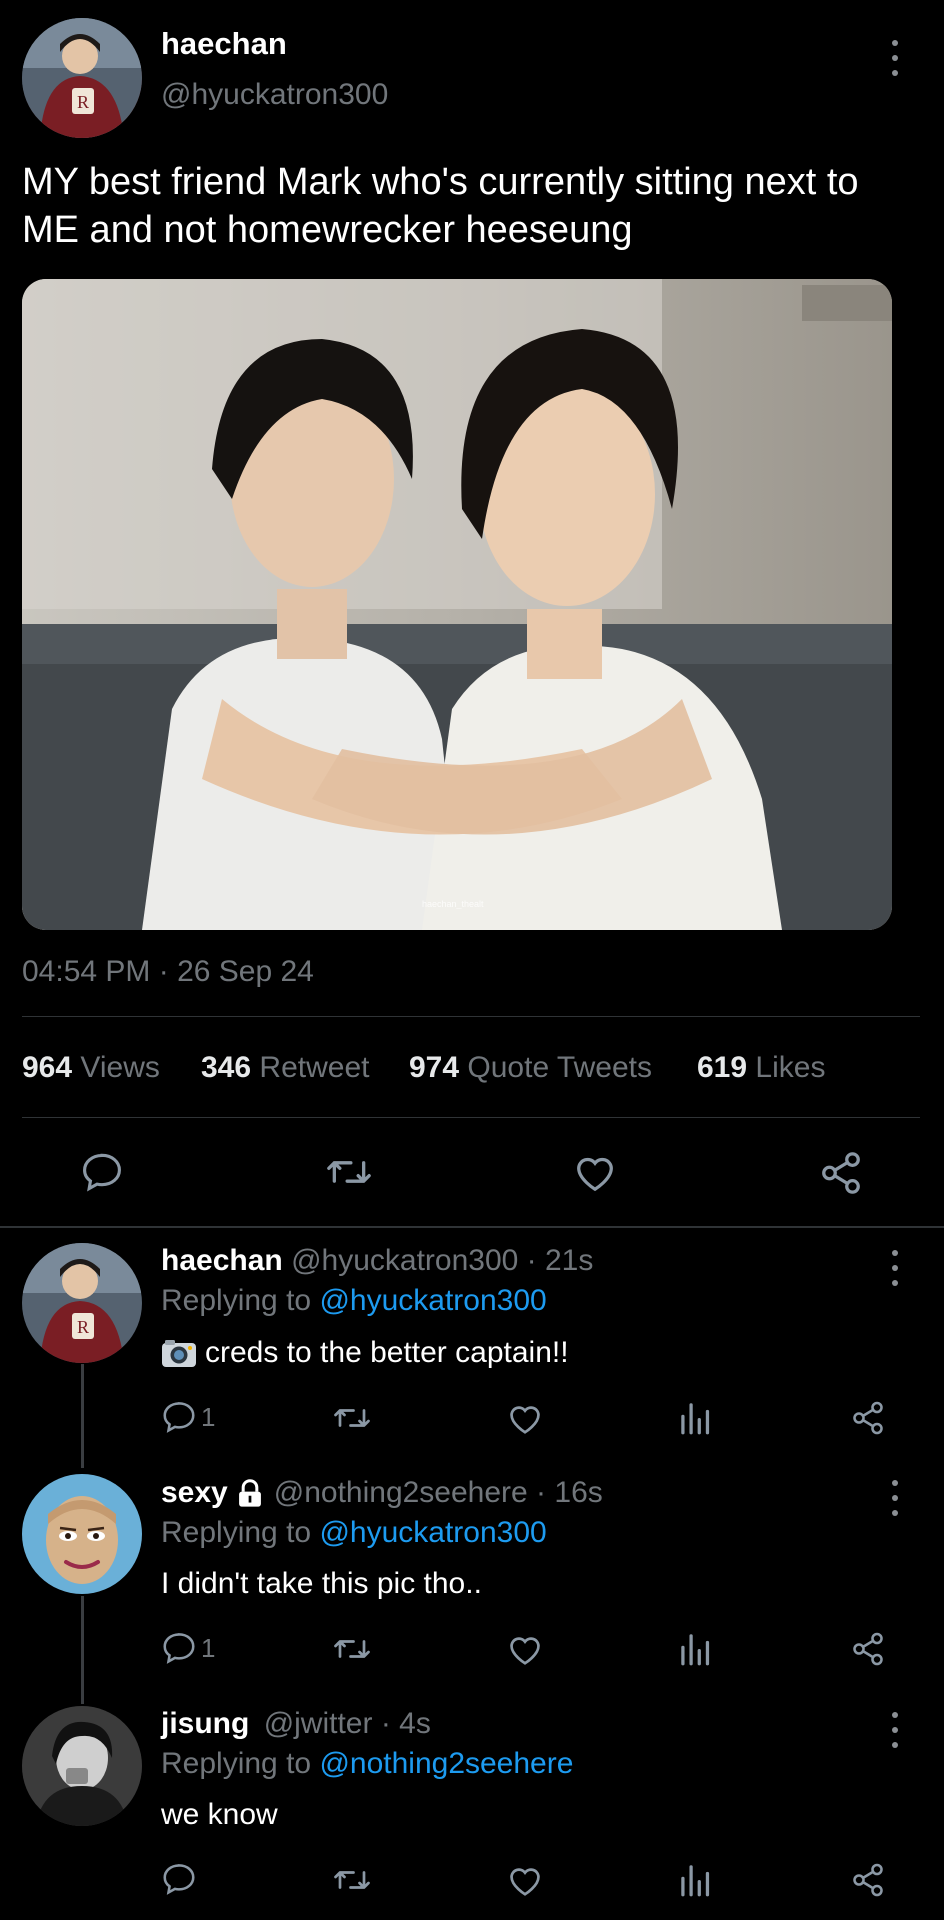  Describe the element at coordinates (274, 95) in the screenshot. I see `author-handle: @hyuckatron300` at that location.